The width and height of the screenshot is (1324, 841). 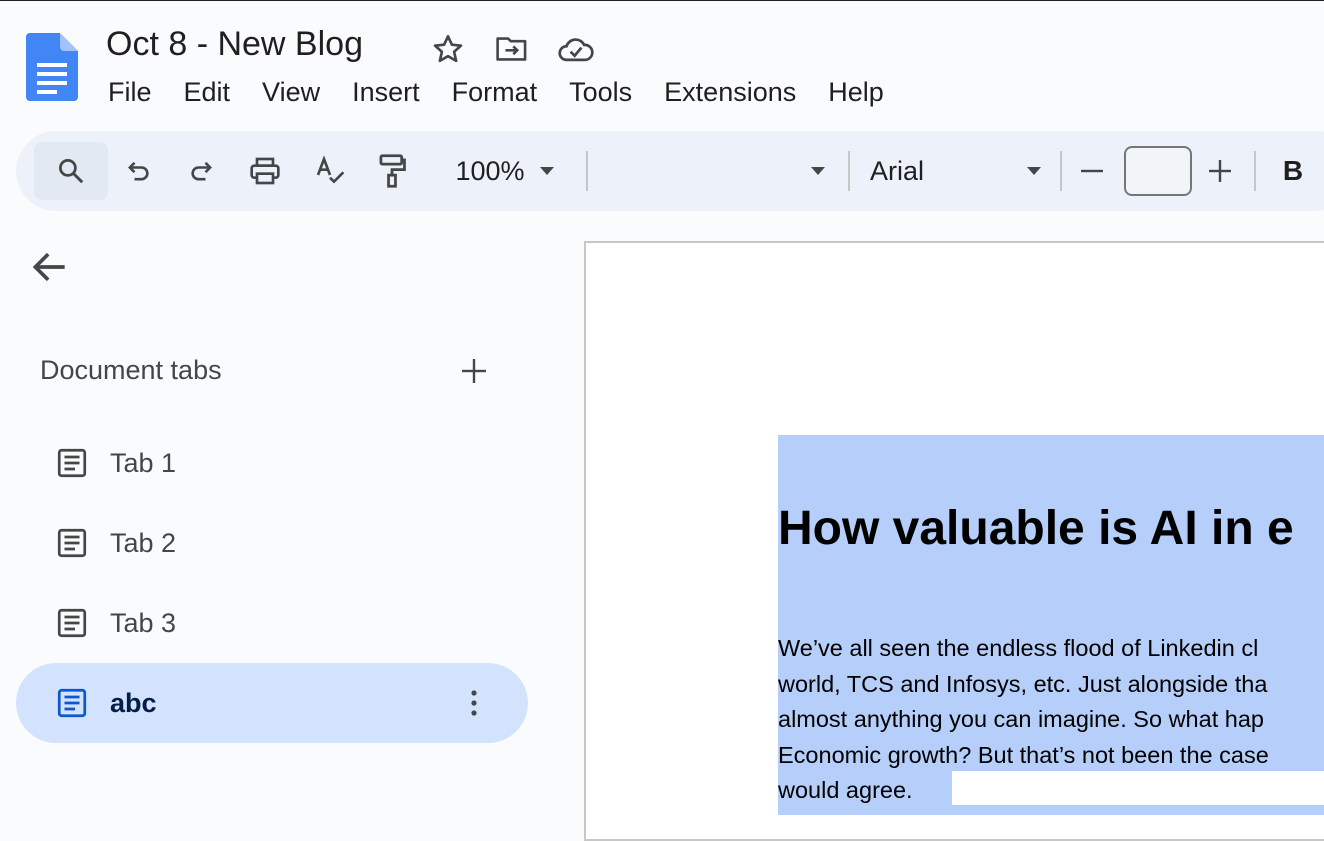 I want to click on menu-format: Format, so click(x=495, y=92).